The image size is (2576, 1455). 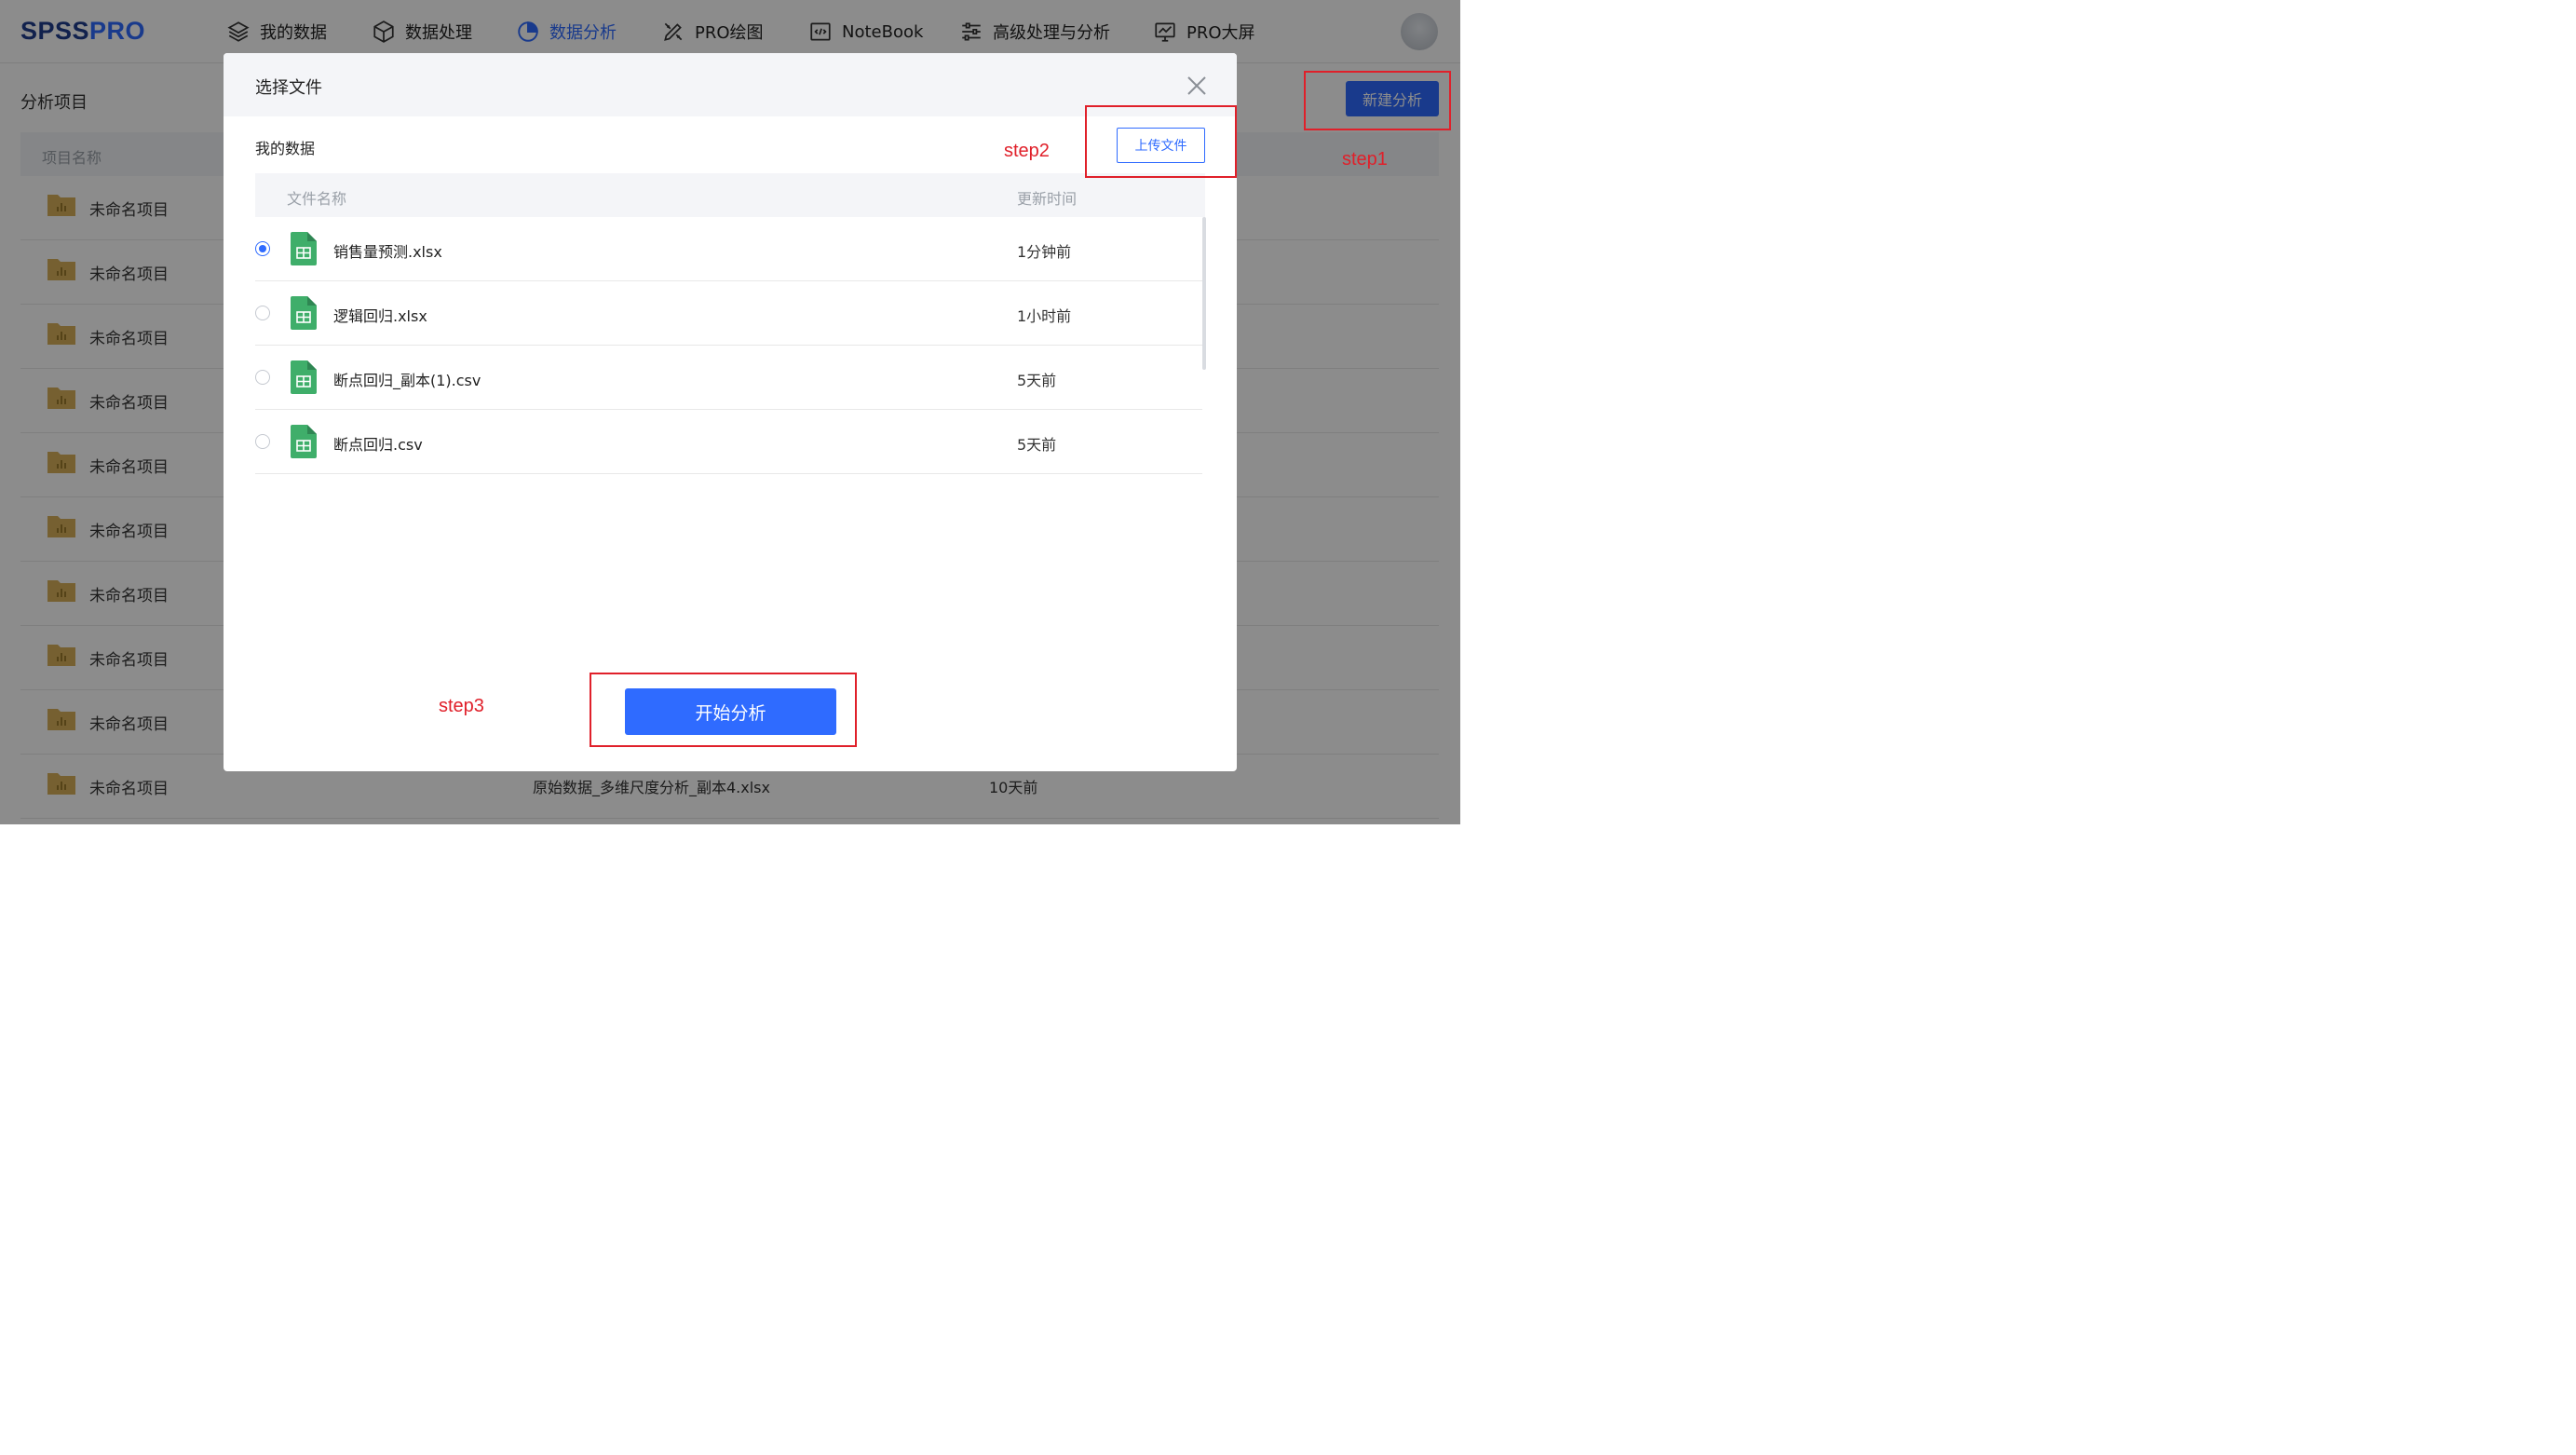 I want to click on step2-highlight-box, so click(x=1161, y=141).